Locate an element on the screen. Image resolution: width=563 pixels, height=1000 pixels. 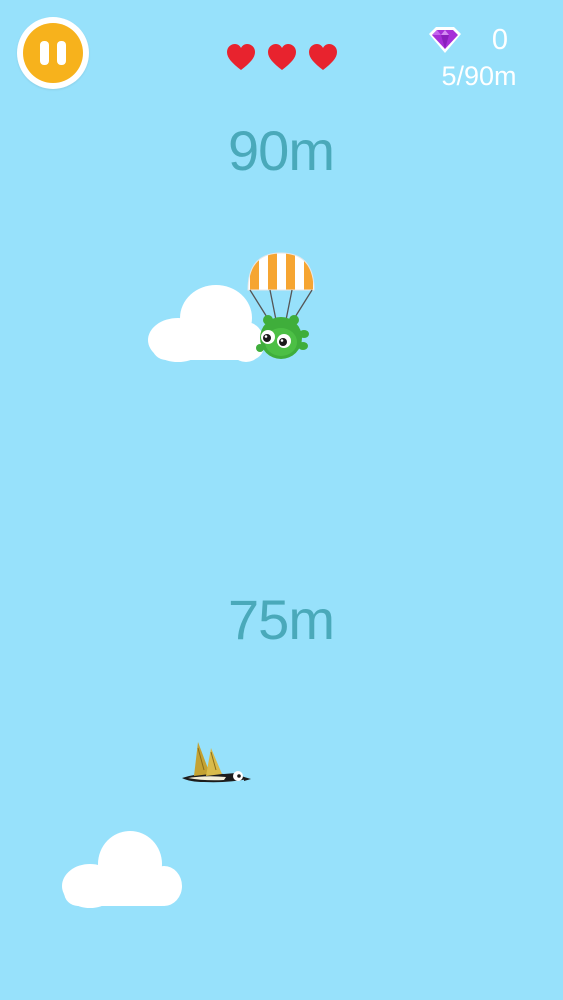
pause-button is located at coordinates (53, 53).